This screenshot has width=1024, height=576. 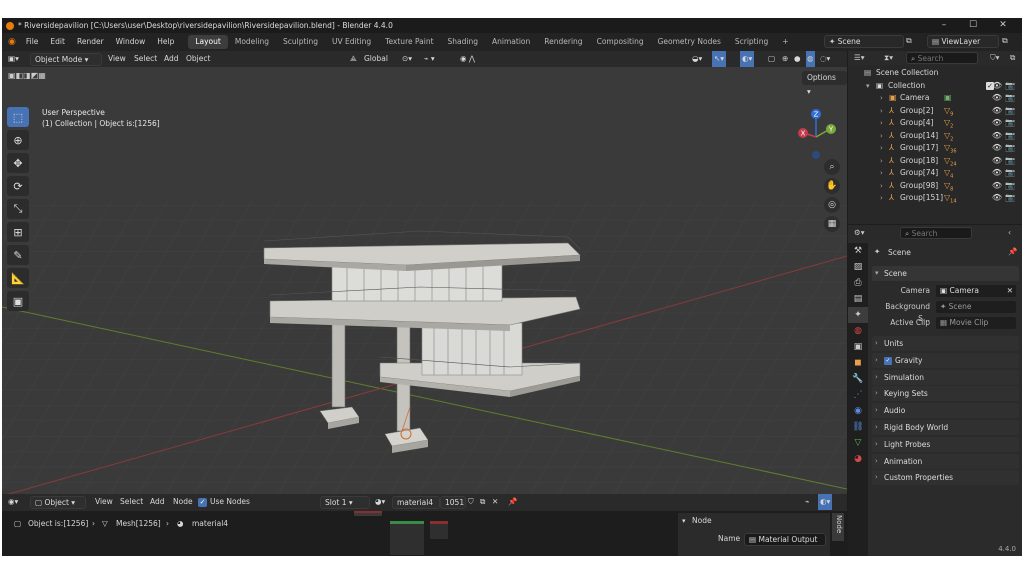 I want to click on tab-sculpting: Sculpting, so click(x=300, y=42).